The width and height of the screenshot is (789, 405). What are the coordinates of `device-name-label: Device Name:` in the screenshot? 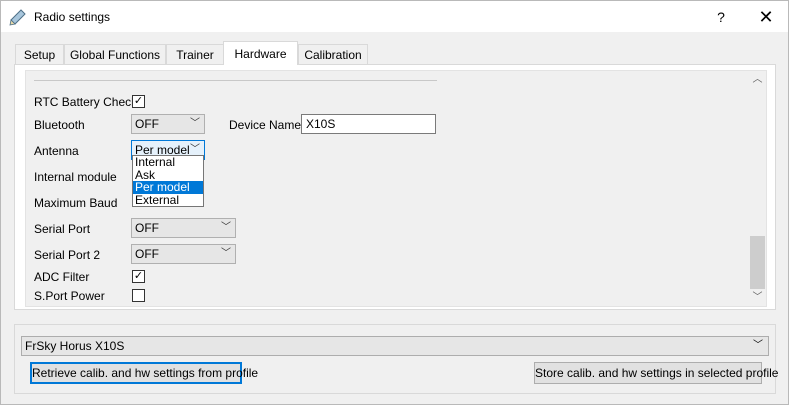 It's located at (267, 125).